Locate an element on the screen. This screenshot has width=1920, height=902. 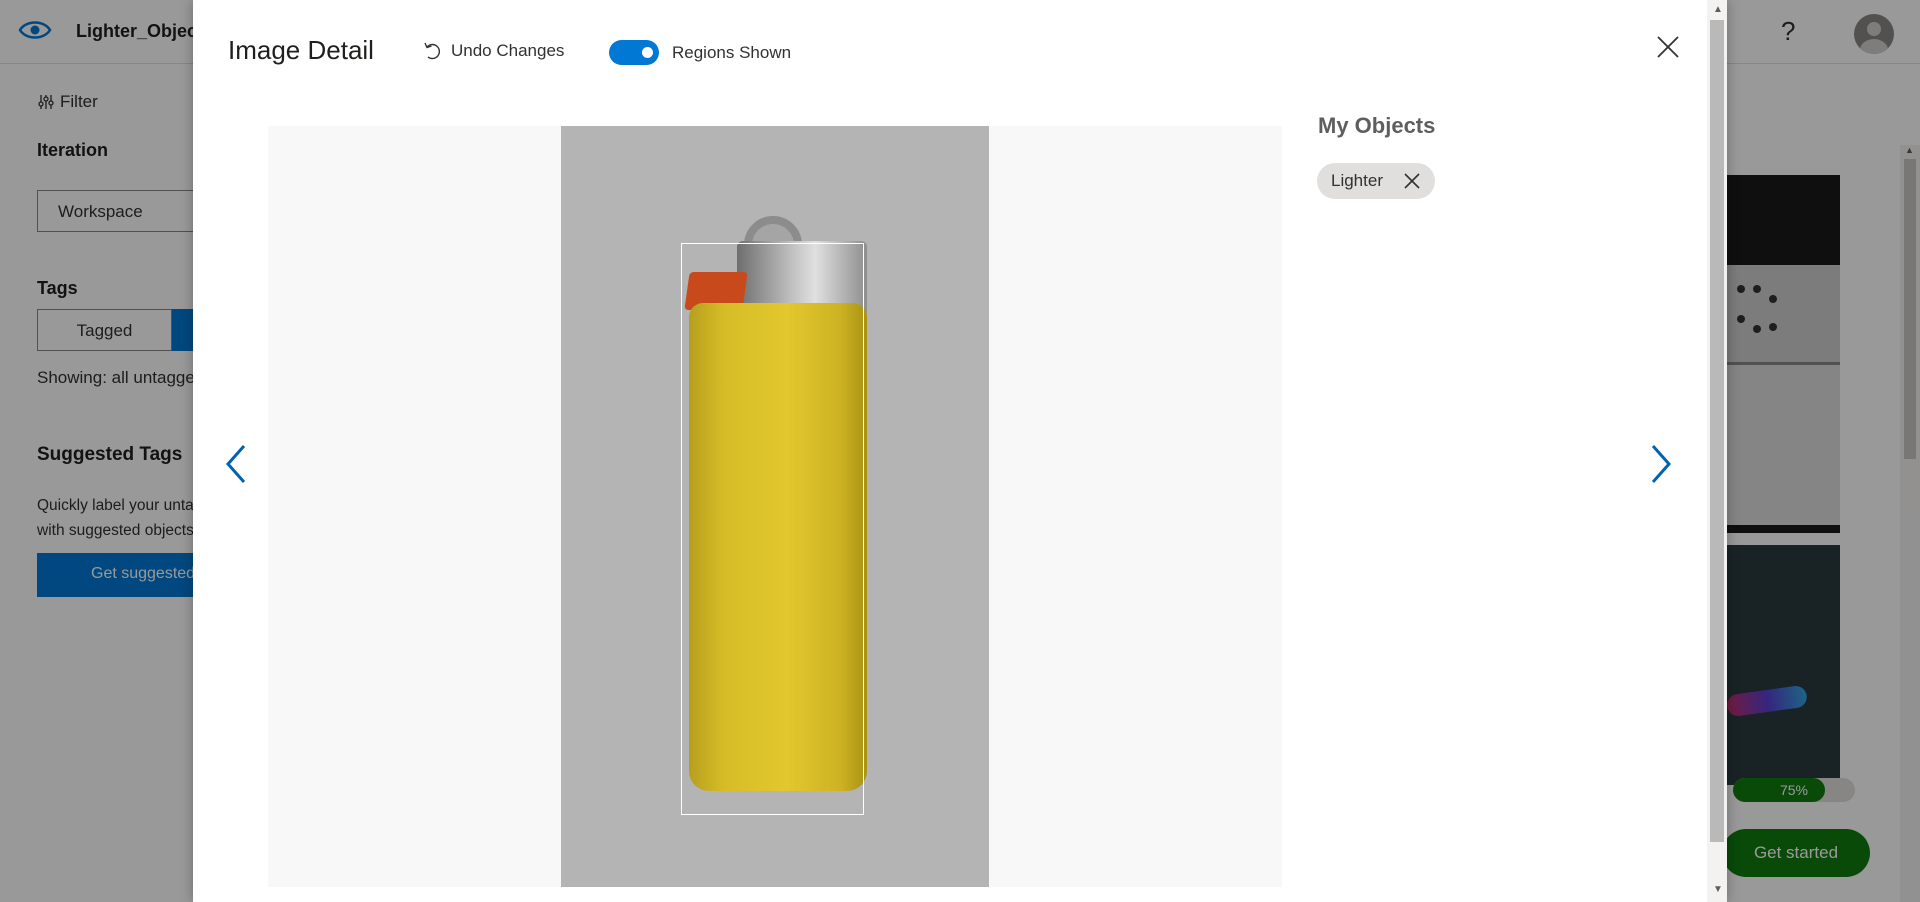
undo-icon is located at coordinates (432, 51).